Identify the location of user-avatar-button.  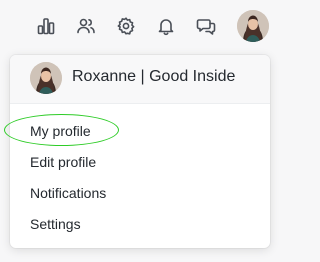
(253, 26).